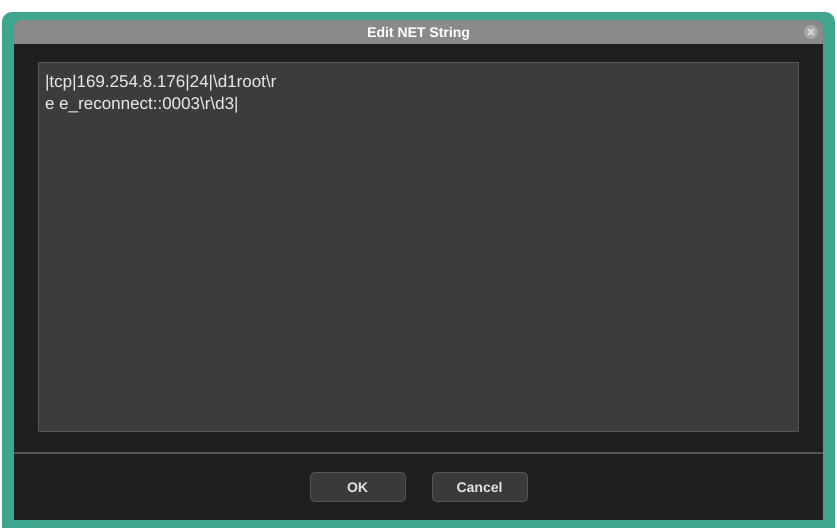 This screenshot has width=837, height=528. Describe the element at coordinates (418, 32) in the screenshot. I see `window-title: Edit NET String` at that location.